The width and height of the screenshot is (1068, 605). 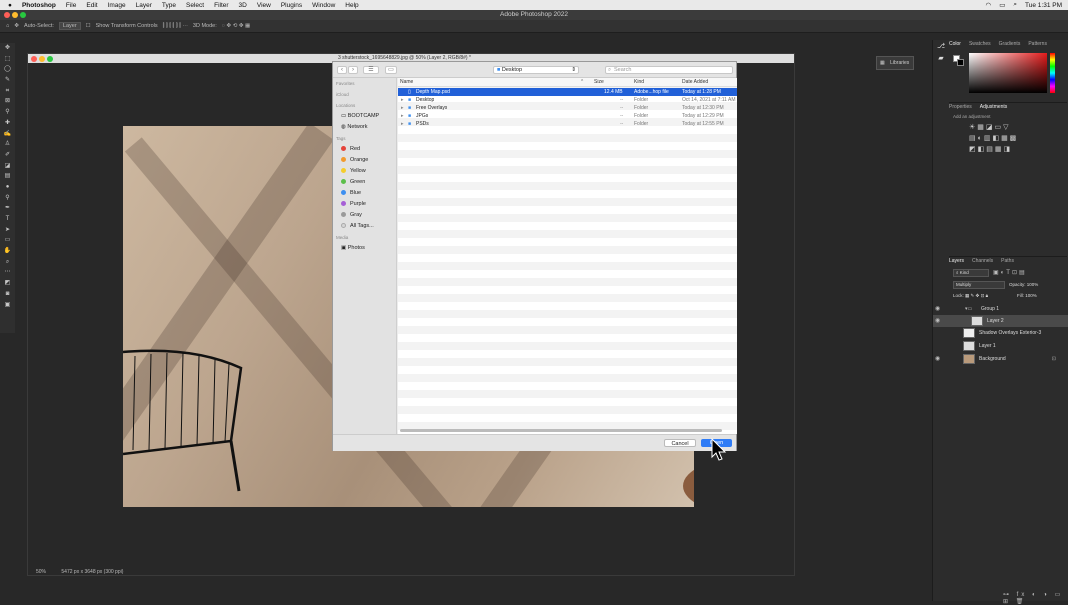 I want to click on tab-paths: Paths, so click(x=1007, y=261).